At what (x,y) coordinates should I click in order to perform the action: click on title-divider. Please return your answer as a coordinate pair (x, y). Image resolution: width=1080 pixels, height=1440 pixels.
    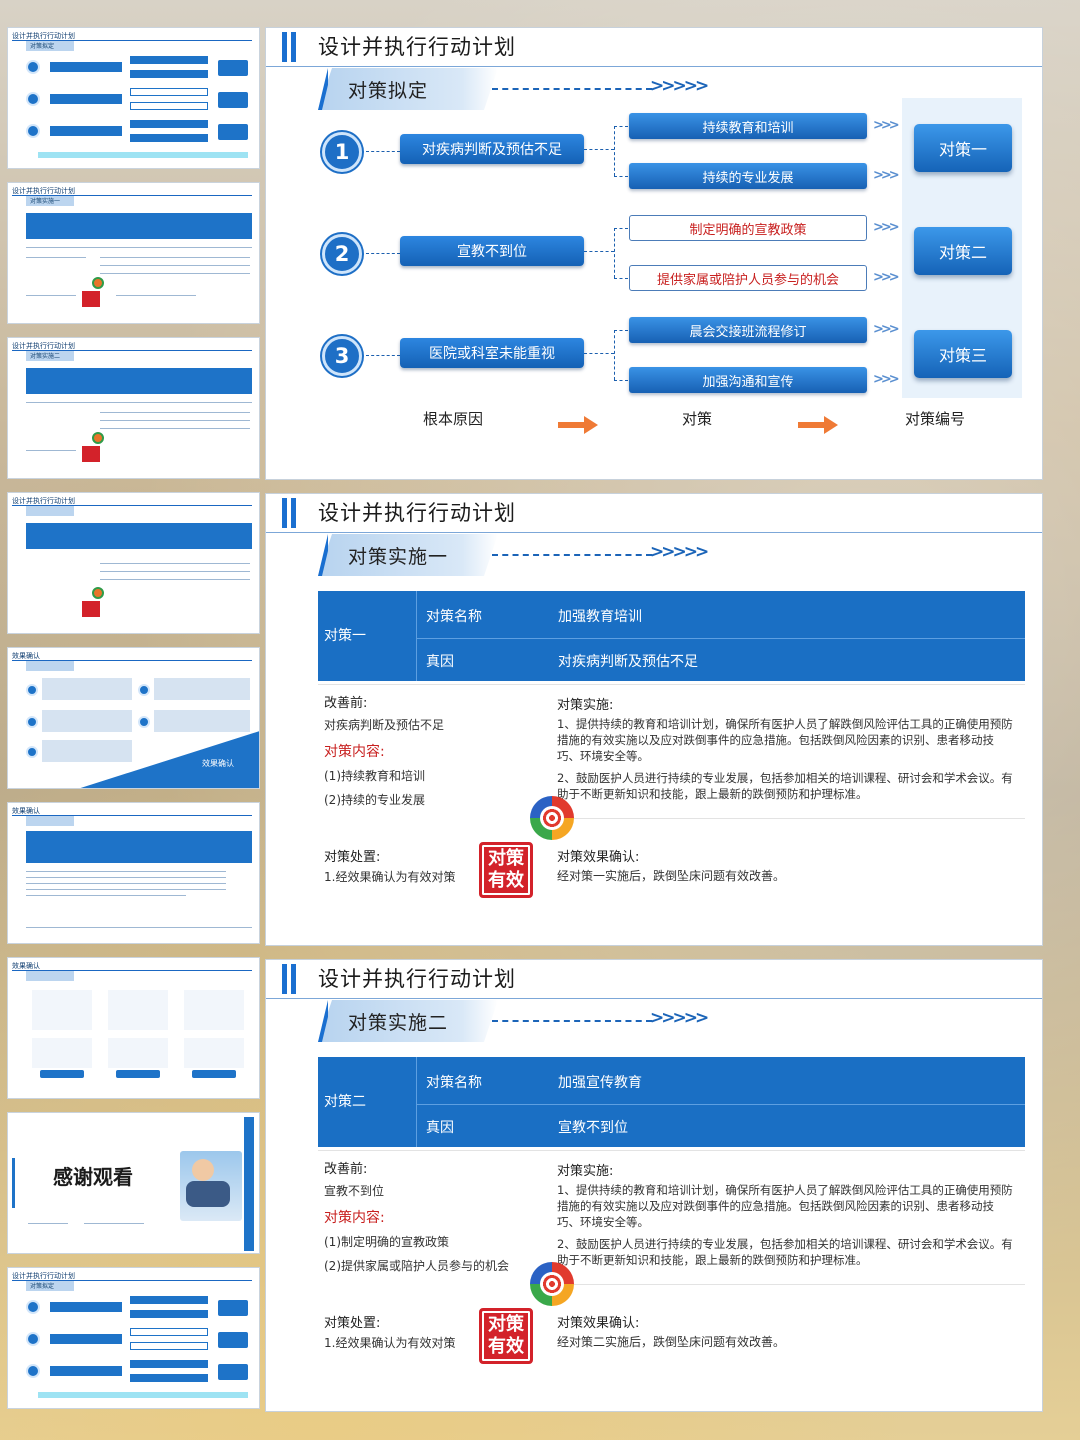
    Looking at the image, I should click on (654, 66).